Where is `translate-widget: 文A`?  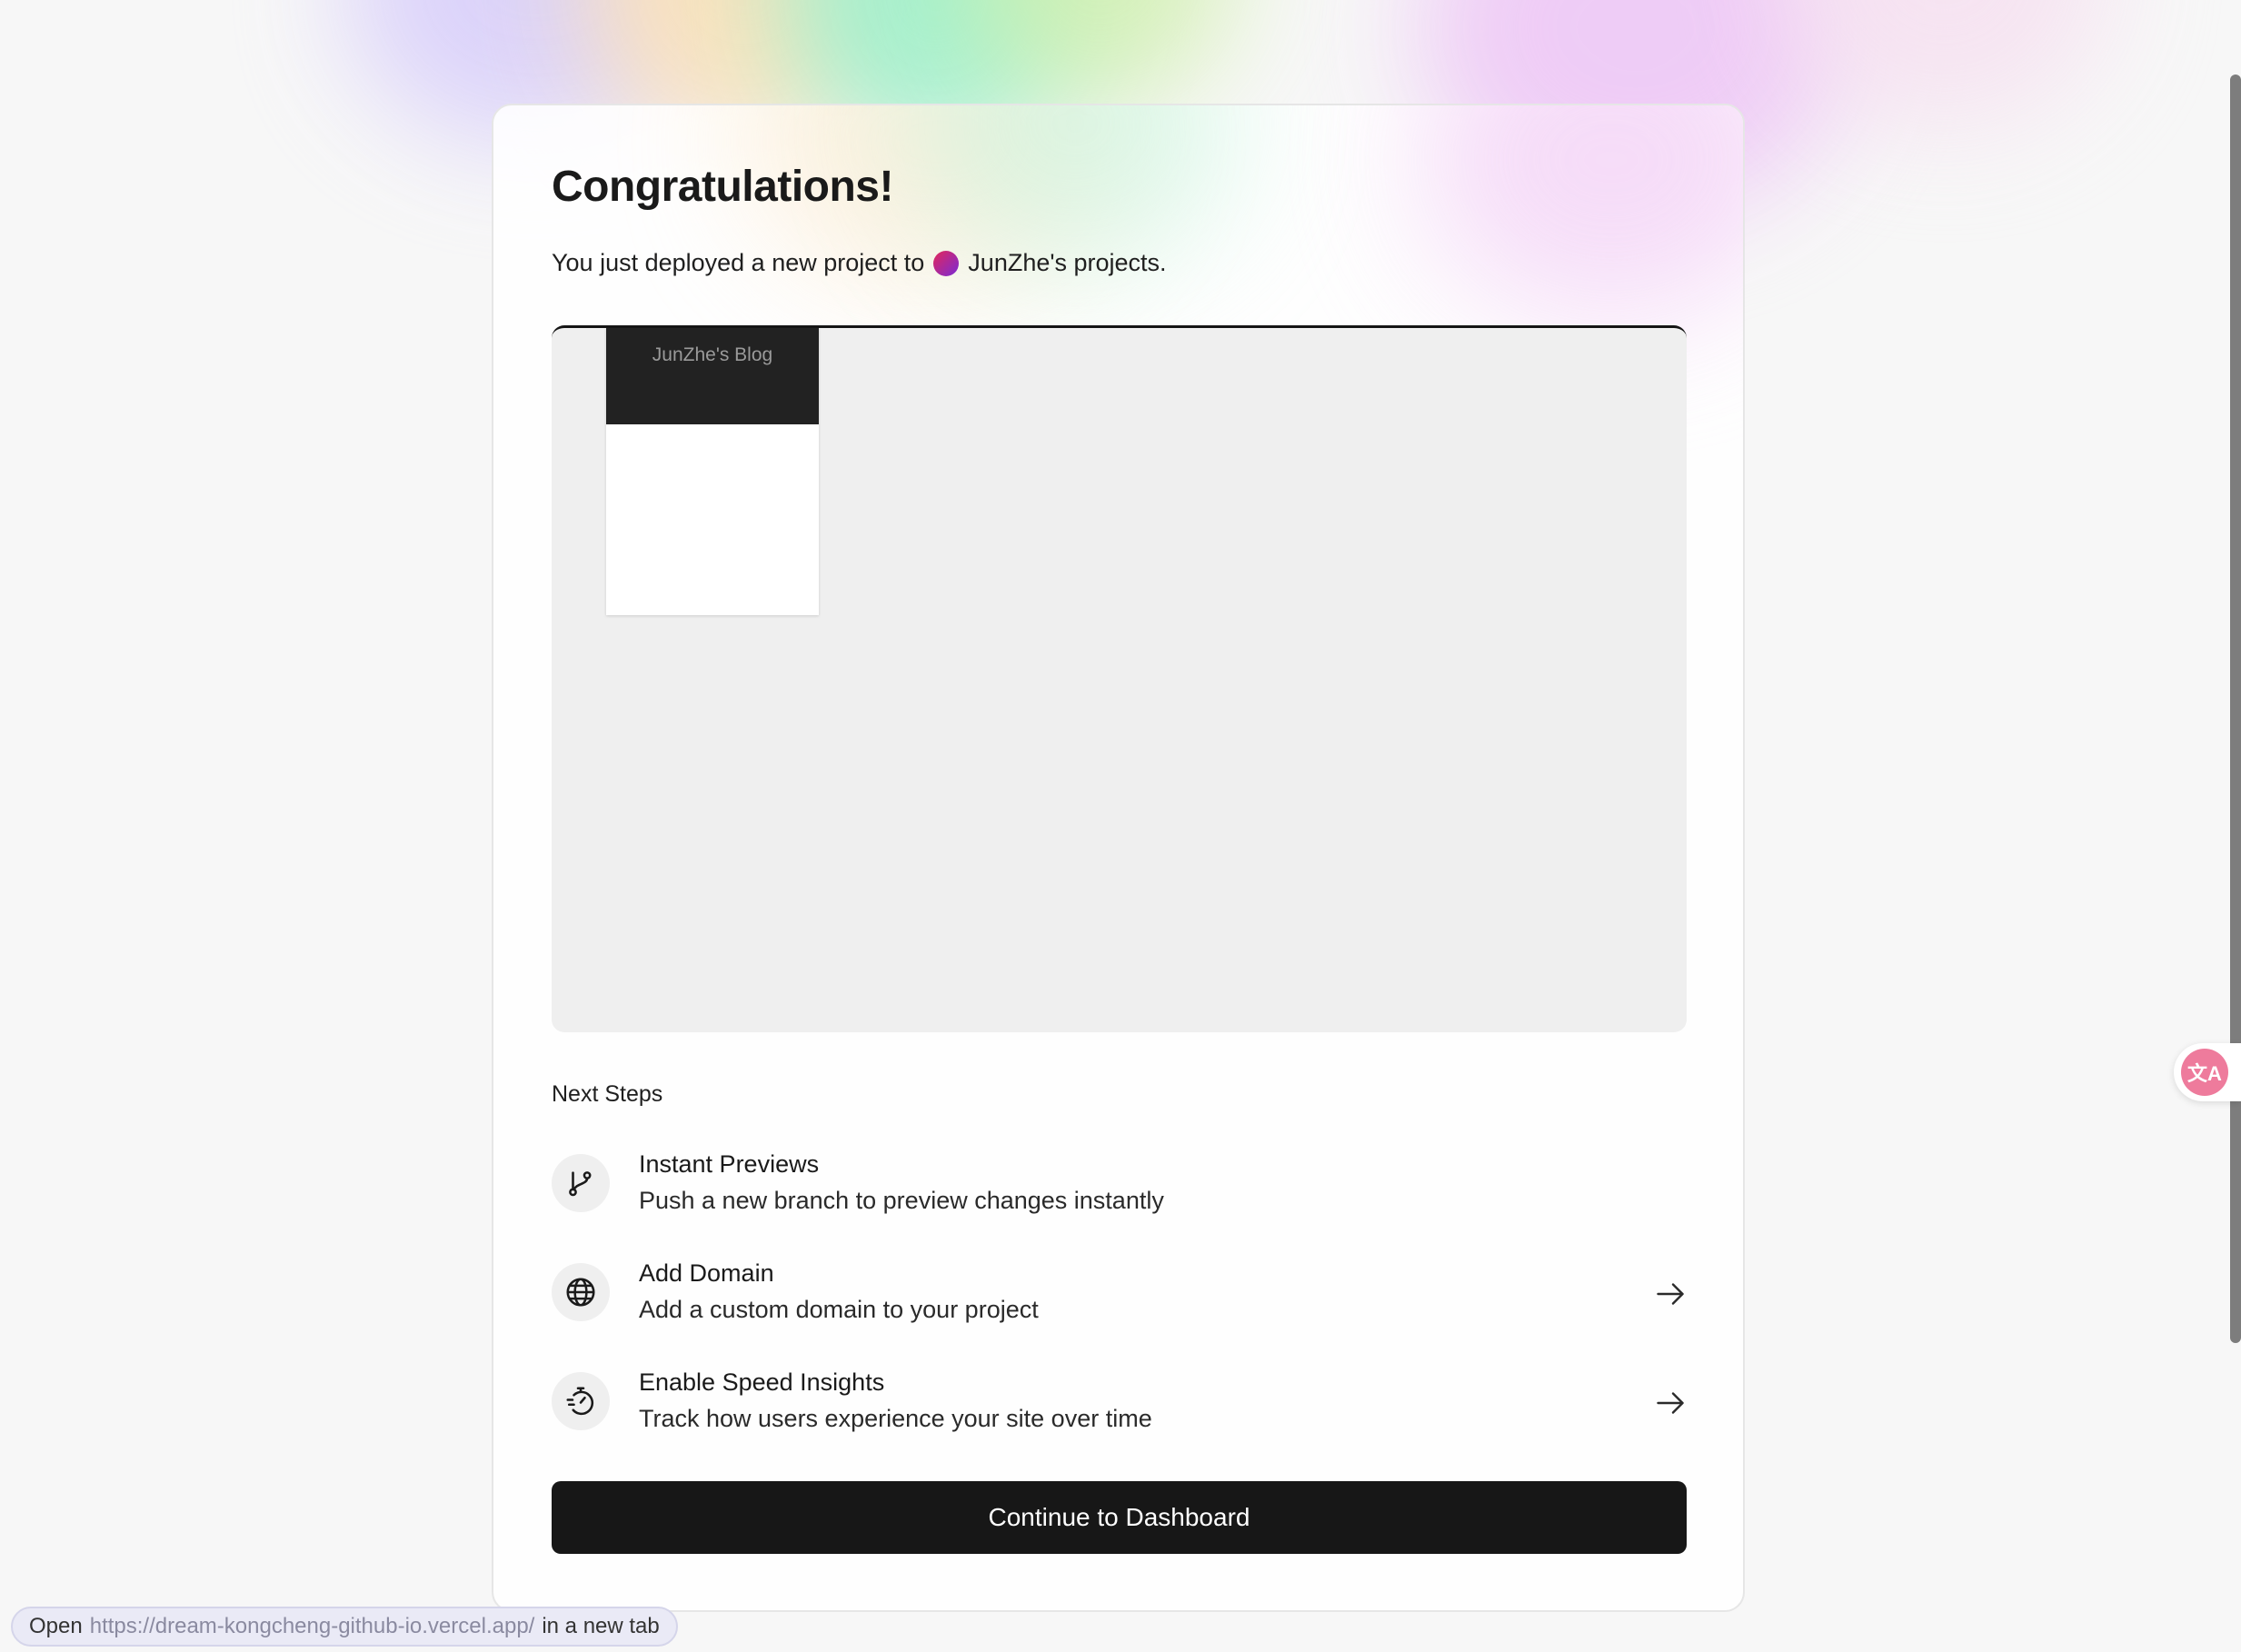 translate-widget: 文A is located at coordinates (2207, 1072).